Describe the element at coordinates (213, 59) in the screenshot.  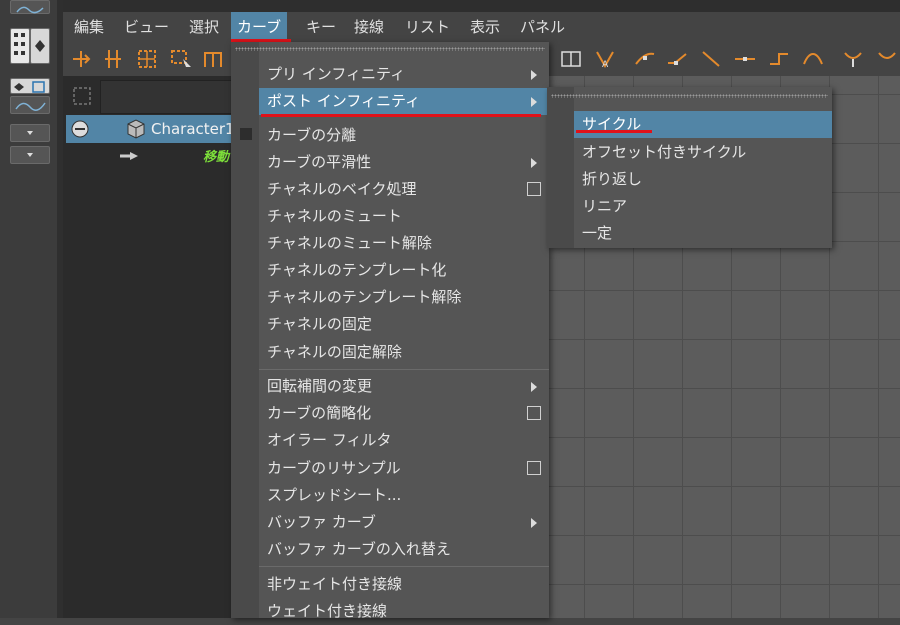
I see `retime-icon` at that location.